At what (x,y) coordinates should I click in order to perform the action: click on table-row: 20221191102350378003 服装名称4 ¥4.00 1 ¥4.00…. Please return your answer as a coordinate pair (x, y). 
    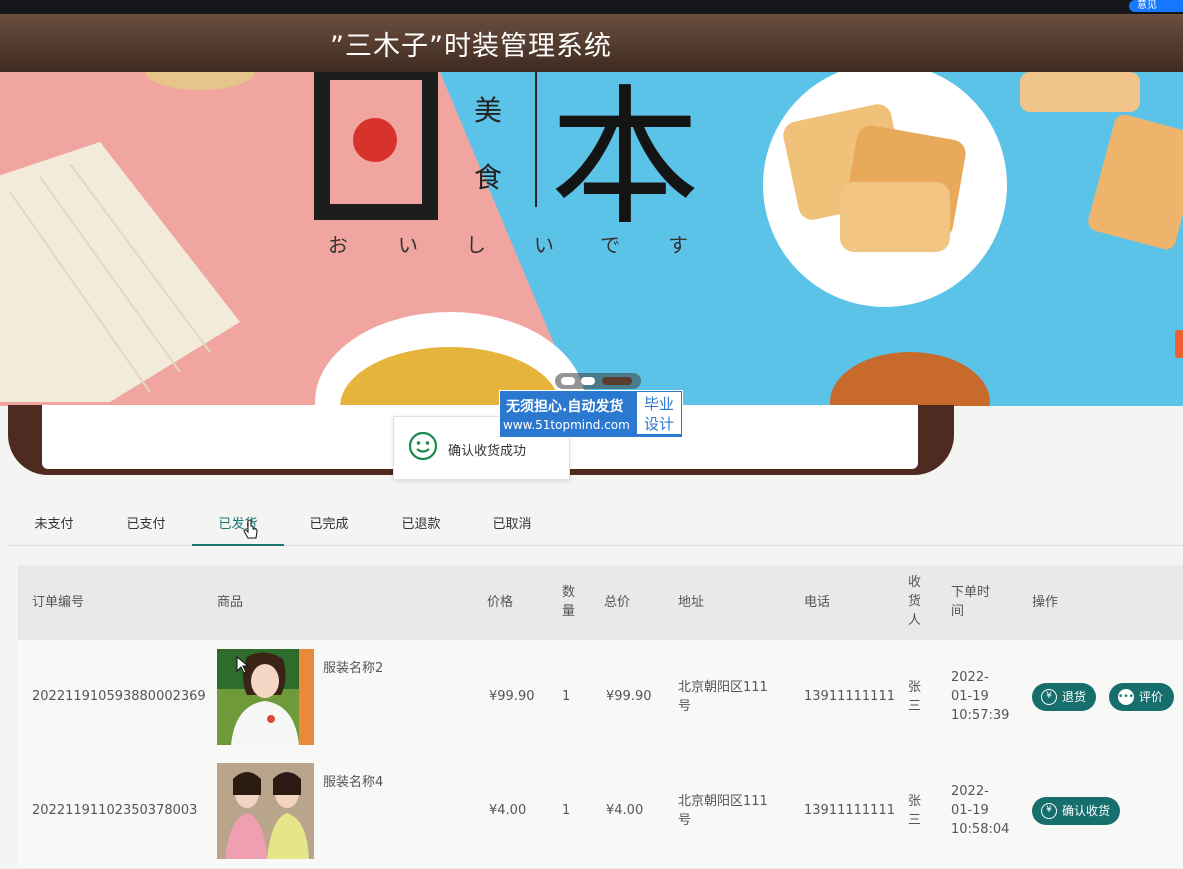
    Looking at the image, I should click on (600, 811).